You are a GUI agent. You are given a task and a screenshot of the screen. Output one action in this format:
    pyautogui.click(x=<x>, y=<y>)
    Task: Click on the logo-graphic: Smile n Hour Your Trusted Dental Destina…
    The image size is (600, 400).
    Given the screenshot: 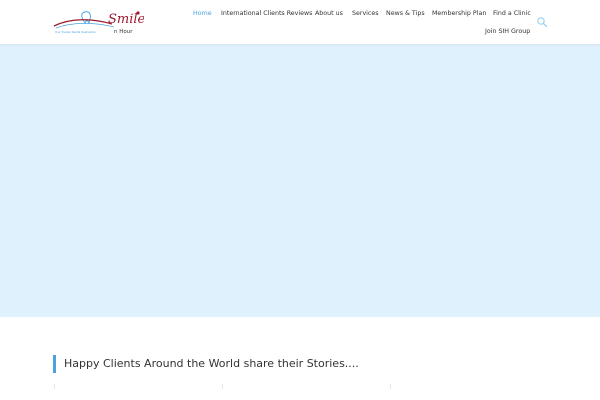 What is the action you would take?
    pyautogui.click(x=98, y=23)
    